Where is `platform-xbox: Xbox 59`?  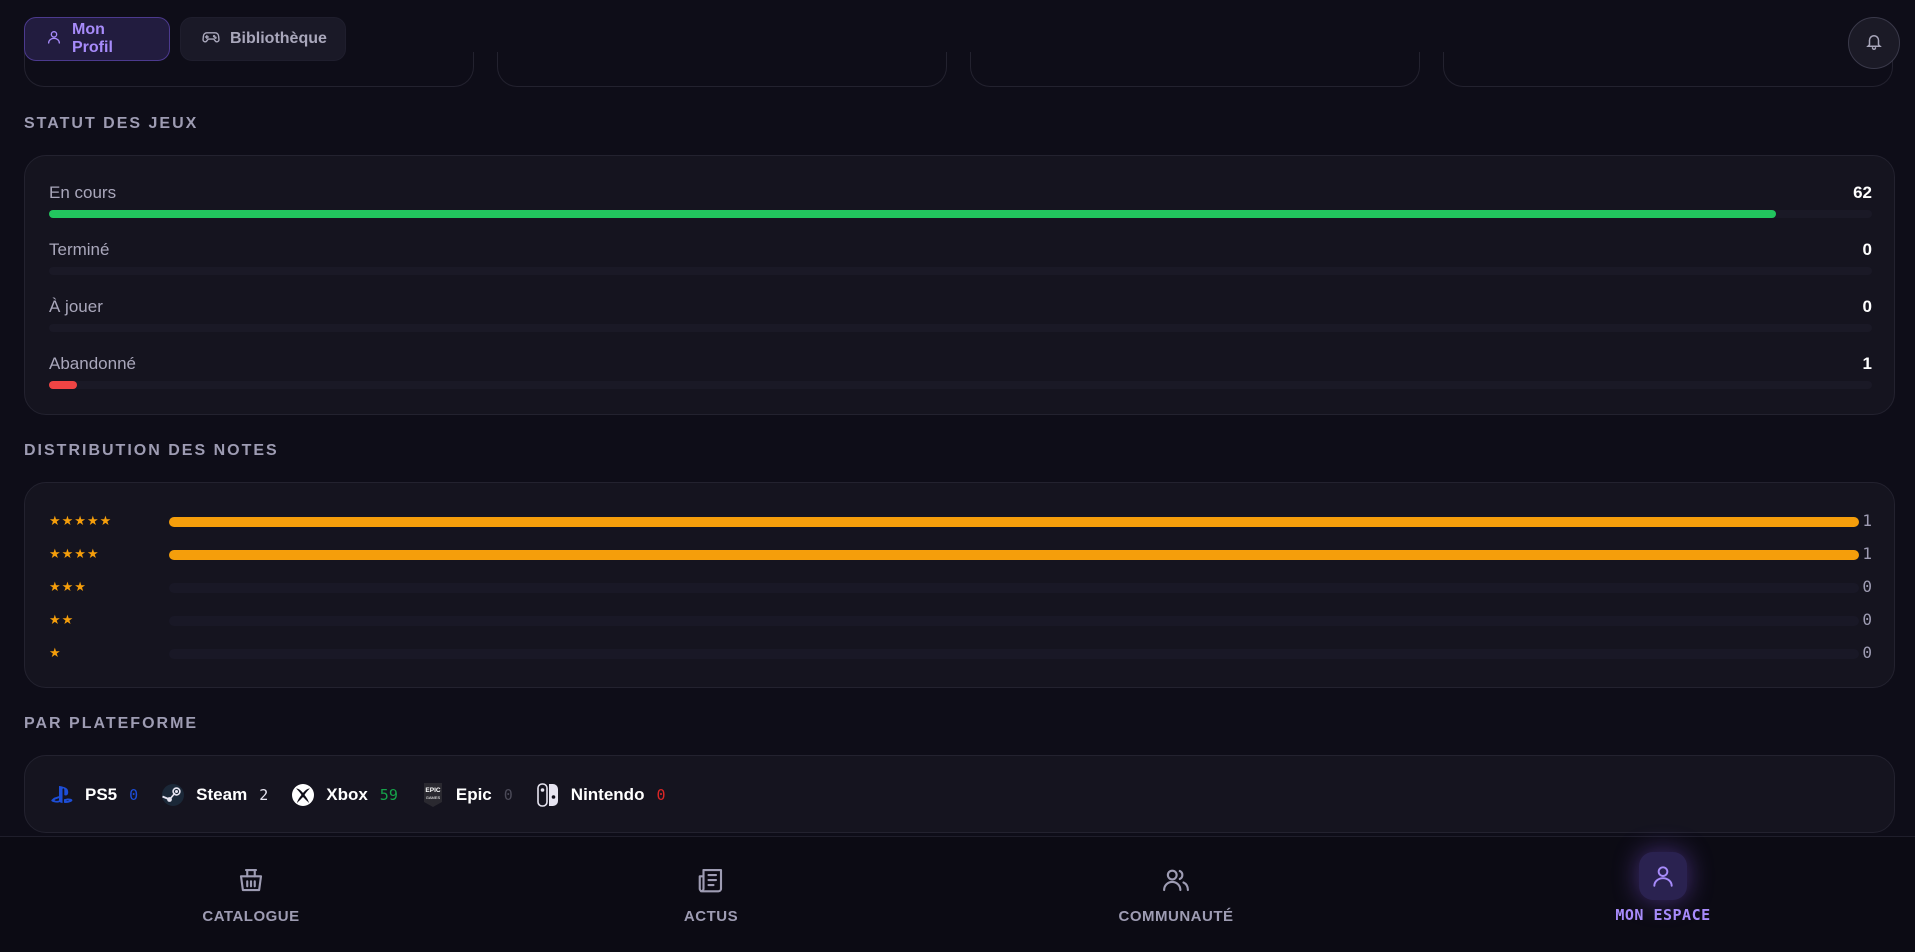 platform-xbox: Xbox 59 is located at coordinates (344, 795).